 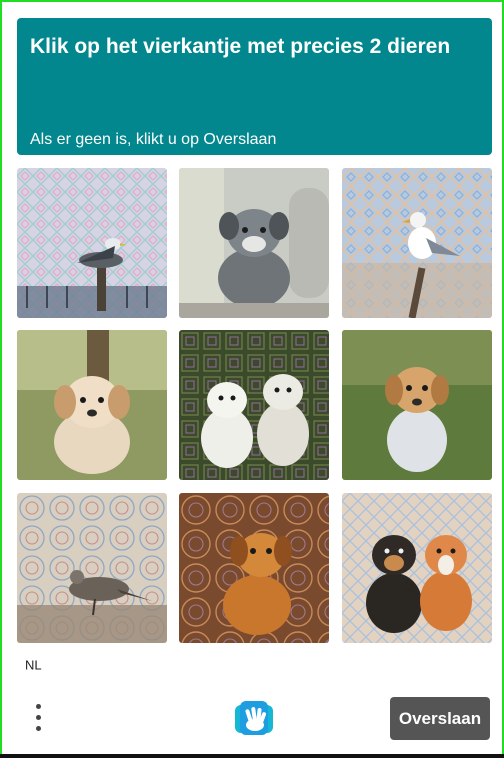 I want to click on menu-button, so click(x=39, y=718).